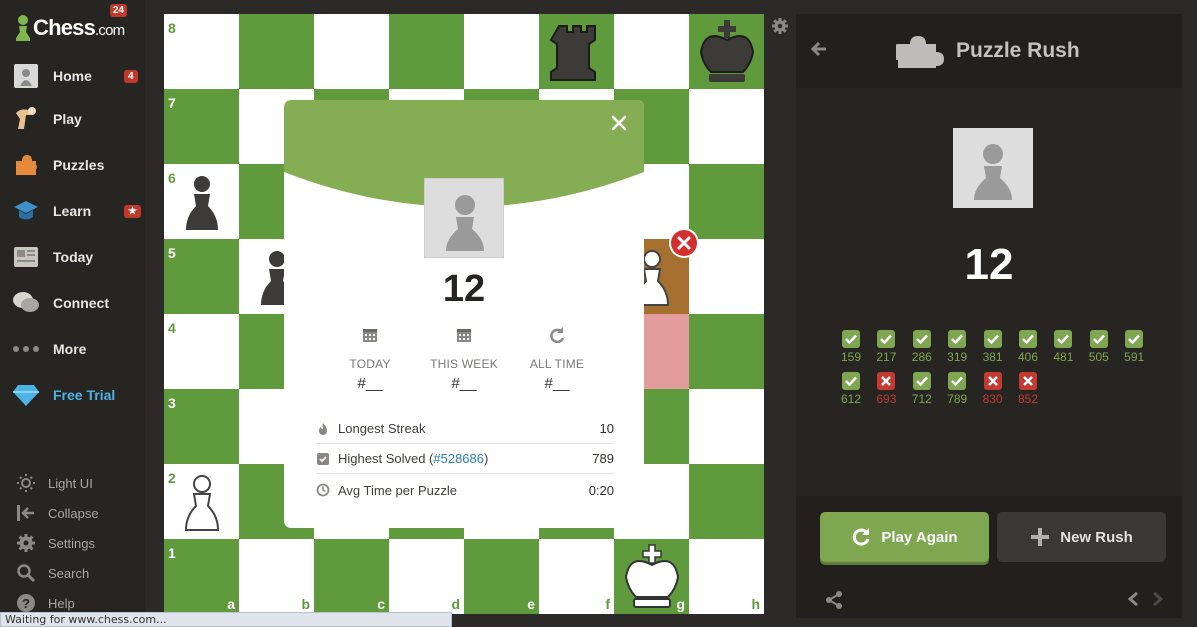 This screenshot has height=627, width=1197. I want to click on square-g8, so click(651, 51).